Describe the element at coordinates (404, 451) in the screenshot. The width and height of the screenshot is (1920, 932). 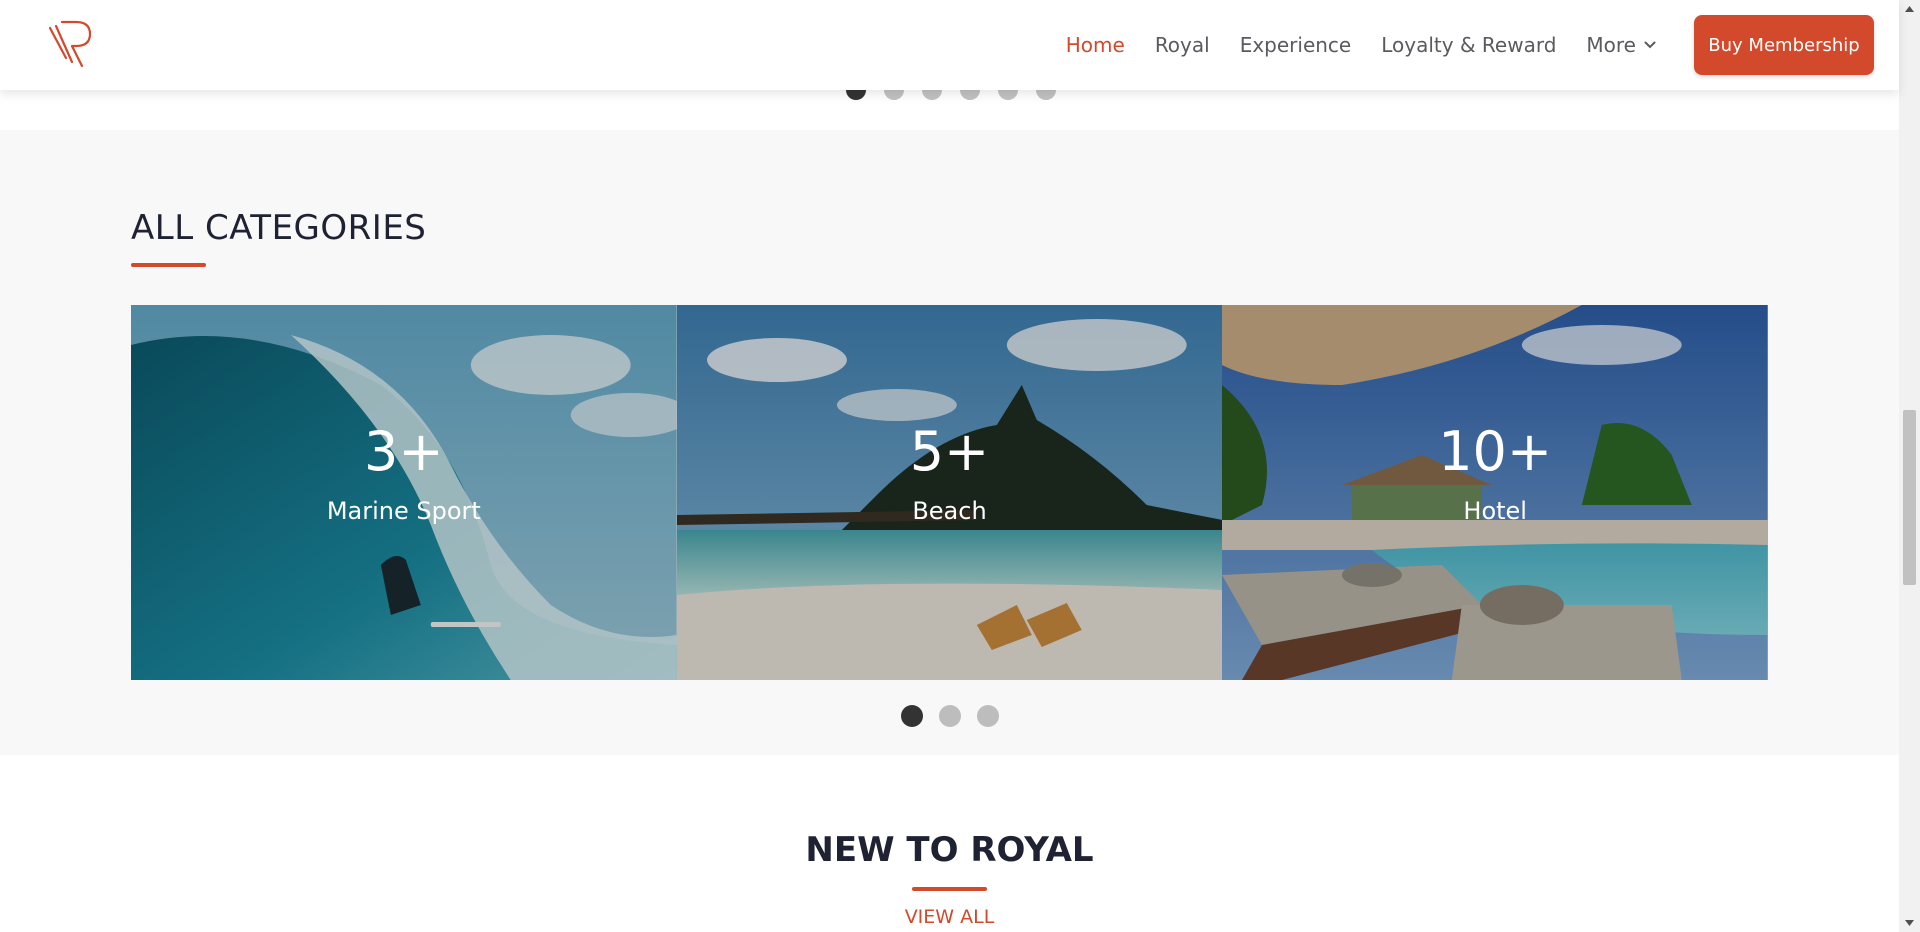
I see `category-count: 3+` at that location.